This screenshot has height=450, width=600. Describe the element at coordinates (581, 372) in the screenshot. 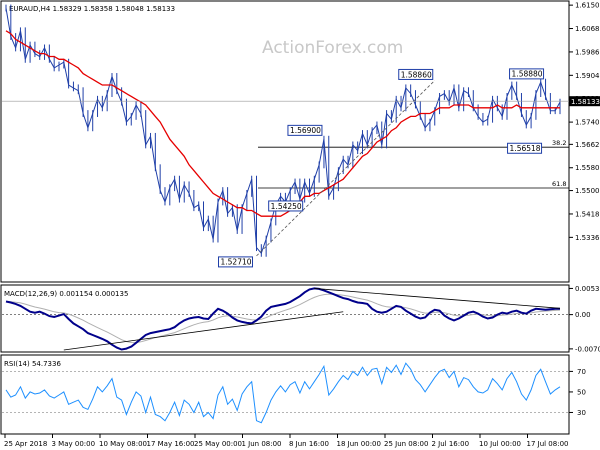

I see `rsi-y-tick-label: 70` at that location.